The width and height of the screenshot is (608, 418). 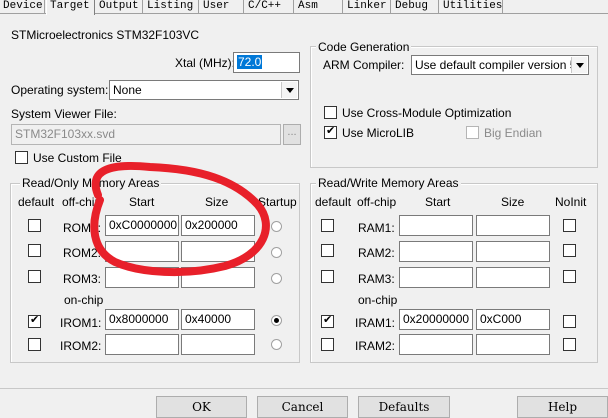 I want to click on help-button: Help, so click(x=562, y=407).